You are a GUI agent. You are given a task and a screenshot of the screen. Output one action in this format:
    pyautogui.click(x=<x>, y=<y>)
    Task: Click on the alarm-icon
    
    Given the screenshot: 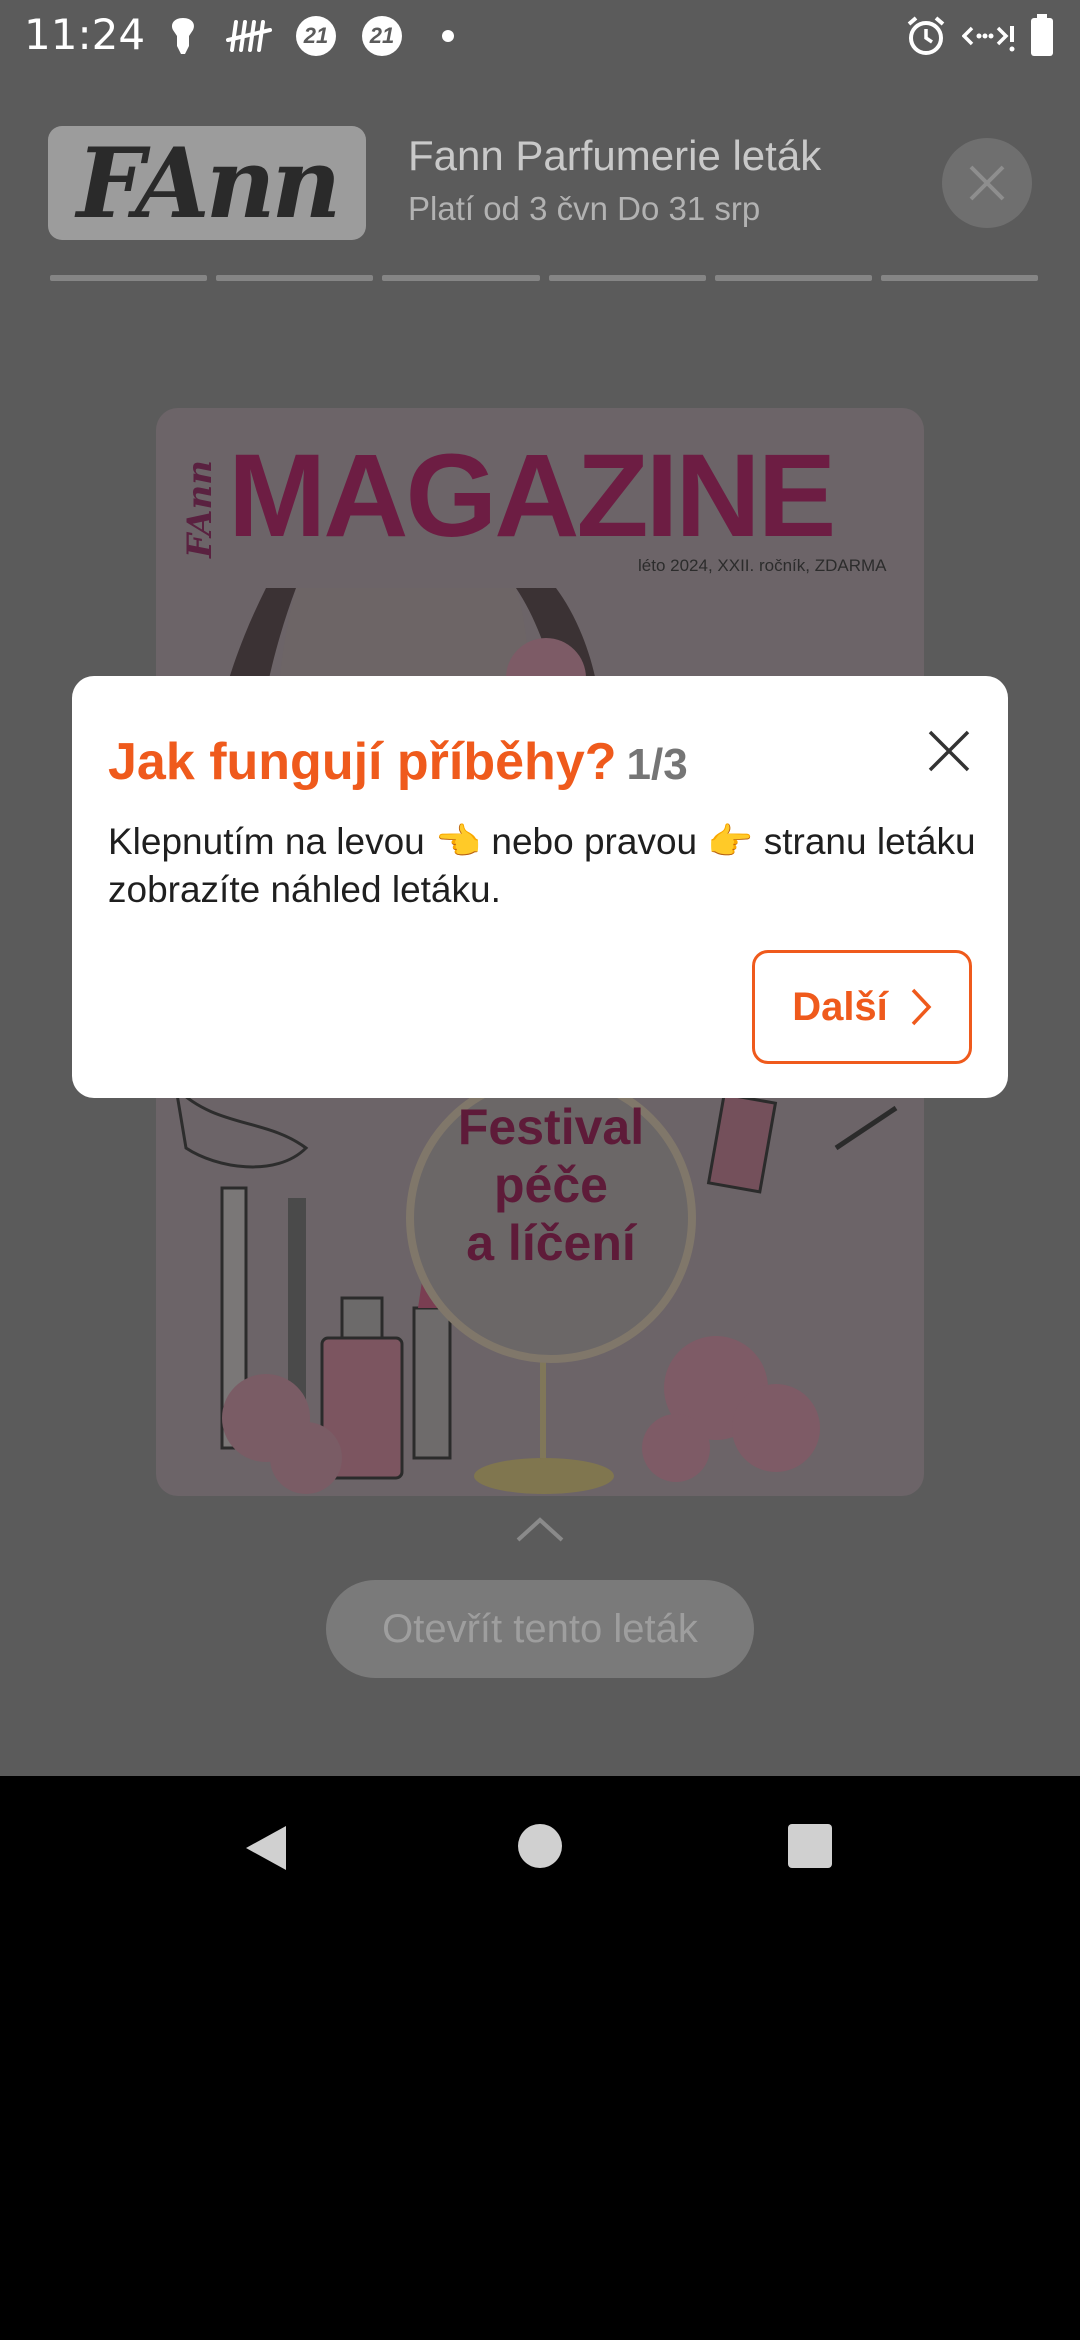 What is the action you would take?
    pyautogui.click(x=926, y=36)
    